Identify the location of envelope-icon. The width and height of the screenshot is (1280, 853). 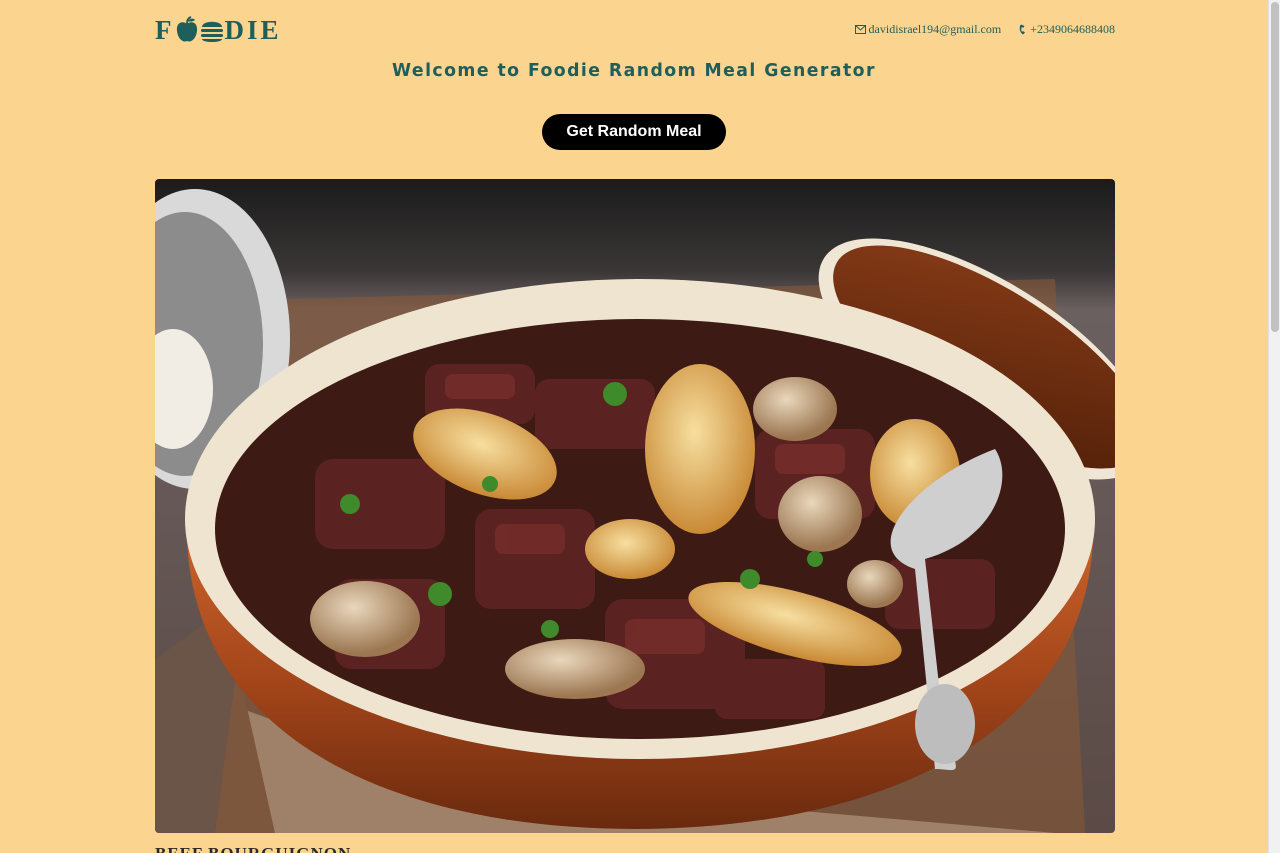
(860, 29).